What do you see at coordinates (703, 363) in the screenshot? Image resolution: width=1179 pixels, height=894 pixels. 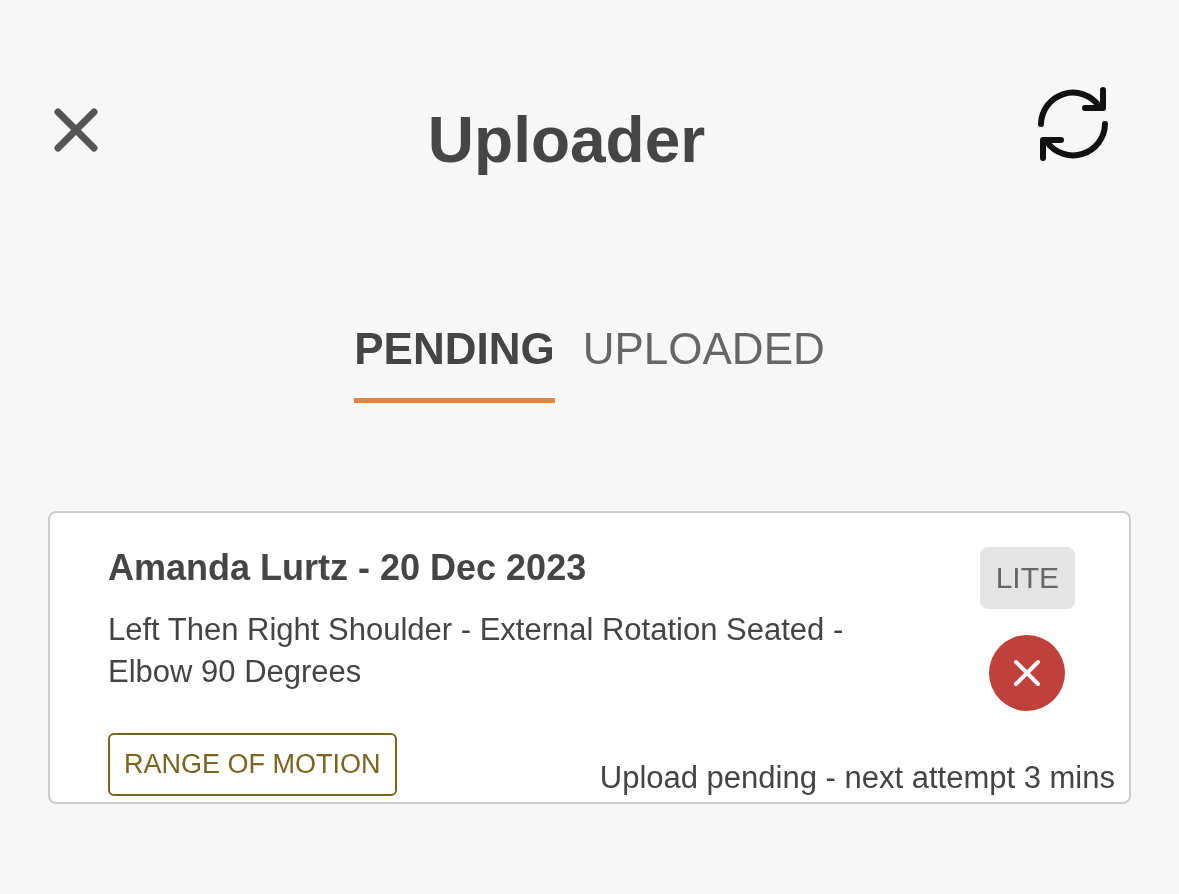 I see `tab: UPLOADED` at bounding box center [703, 363].